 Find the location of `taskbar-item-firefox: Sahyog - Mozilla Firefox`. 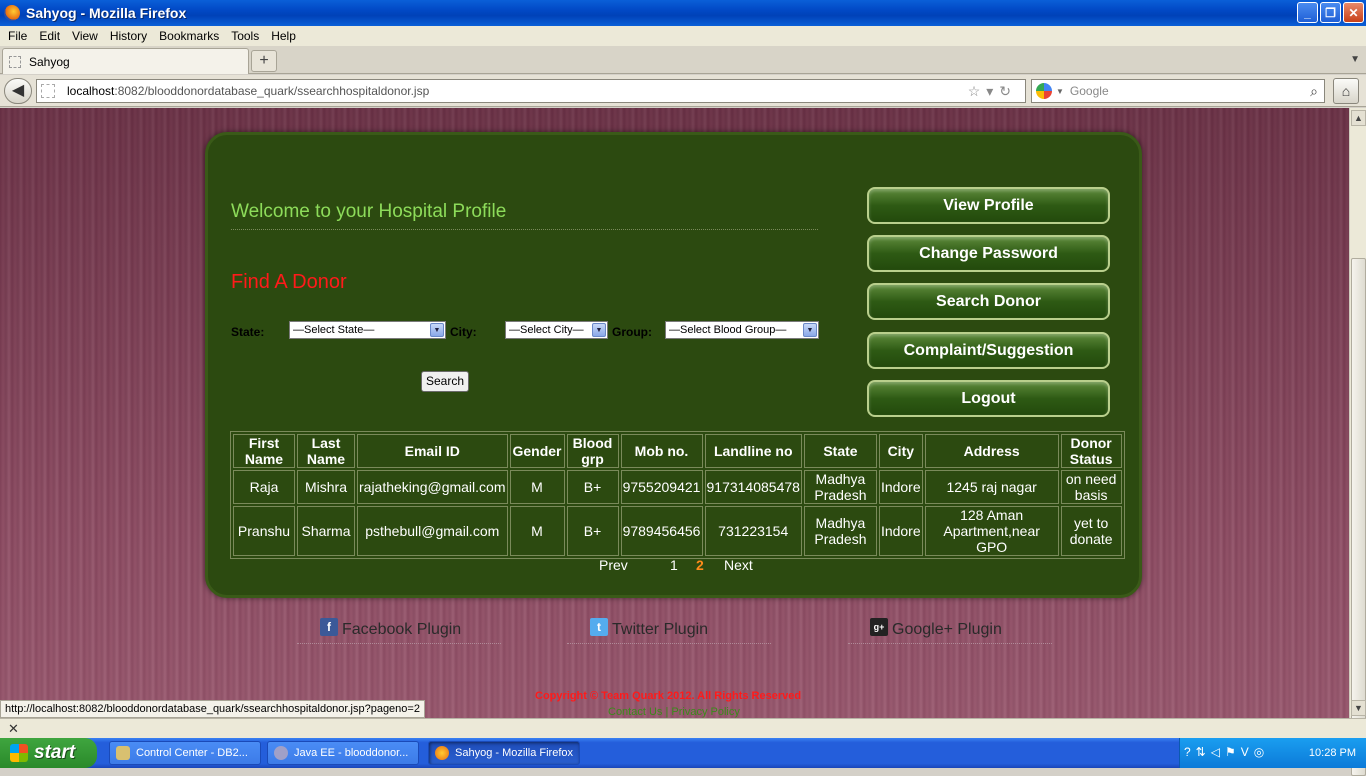

taskbar-item-firefox: Sahyog - Mozilla Firefox is located at coordinates (504, 753).